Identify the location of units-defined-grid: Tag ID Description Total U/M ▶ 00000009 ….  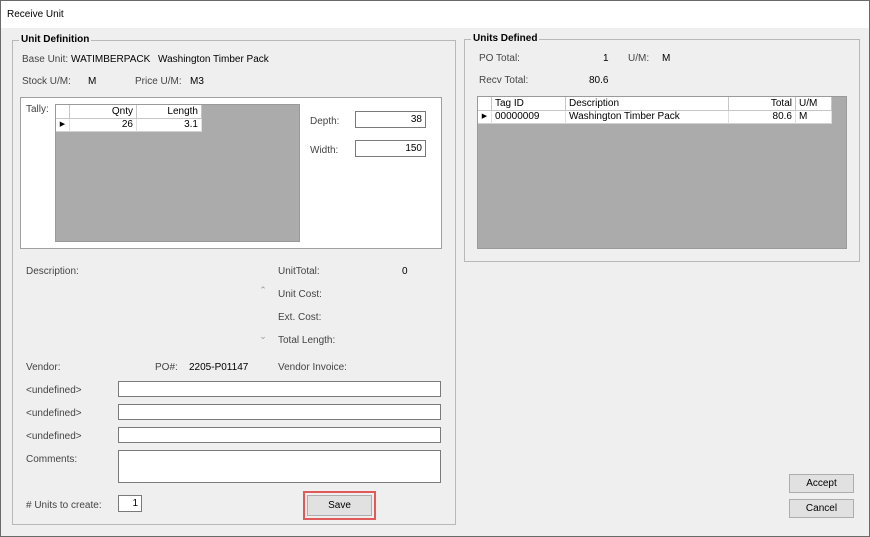
(662, 172).